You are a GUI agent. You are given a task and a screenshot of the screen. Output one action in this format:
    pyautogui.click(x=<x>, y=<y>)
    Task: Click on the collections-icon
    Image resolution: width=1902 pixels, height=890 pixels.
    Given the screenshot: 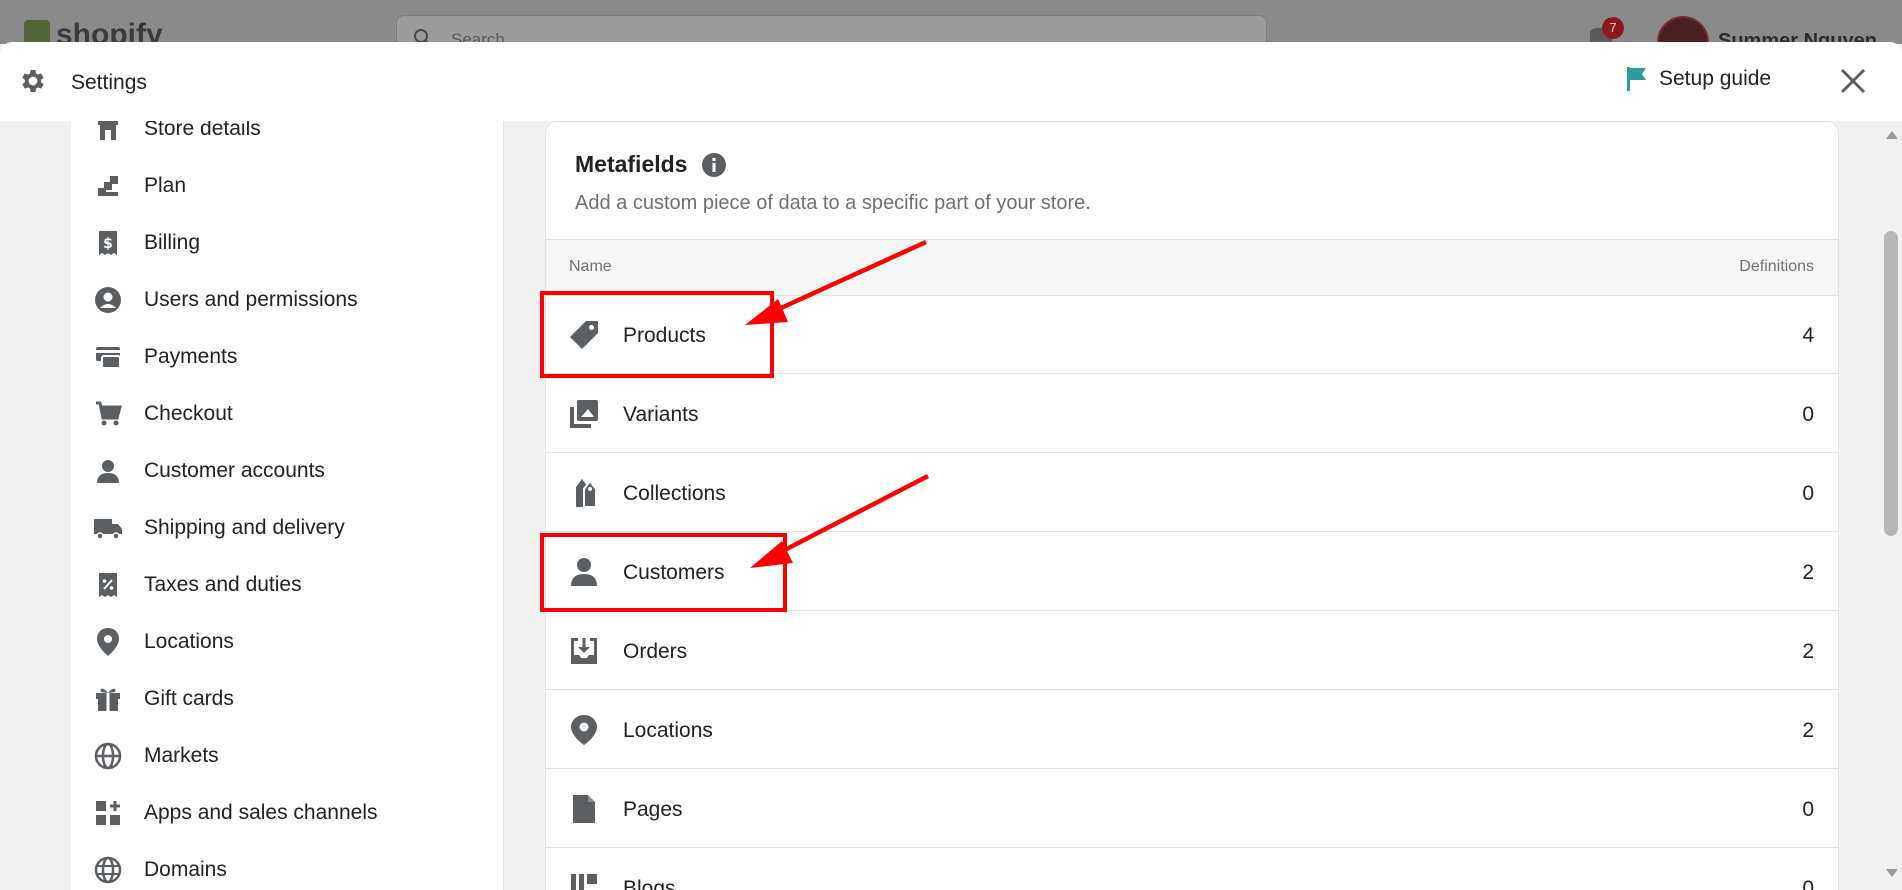 What is the action you would take?
    pyautogui.click(x=586, y=493)
    